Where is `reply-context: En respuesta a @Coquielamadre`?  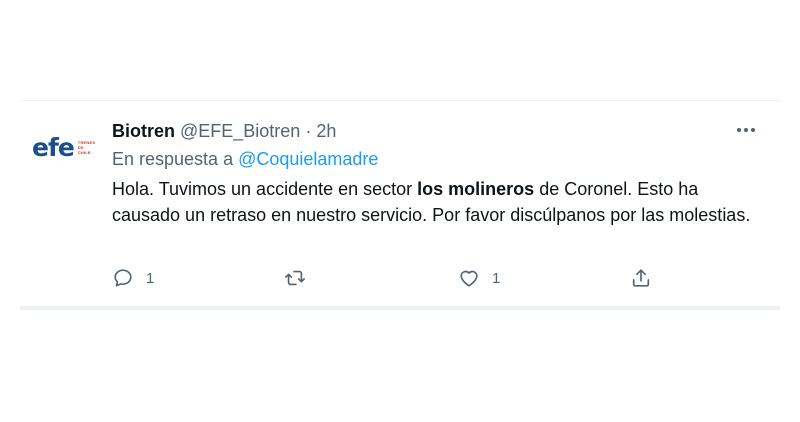
reply-context: En respuesta a @Coquielamadre is located at coordinates (438, 159).